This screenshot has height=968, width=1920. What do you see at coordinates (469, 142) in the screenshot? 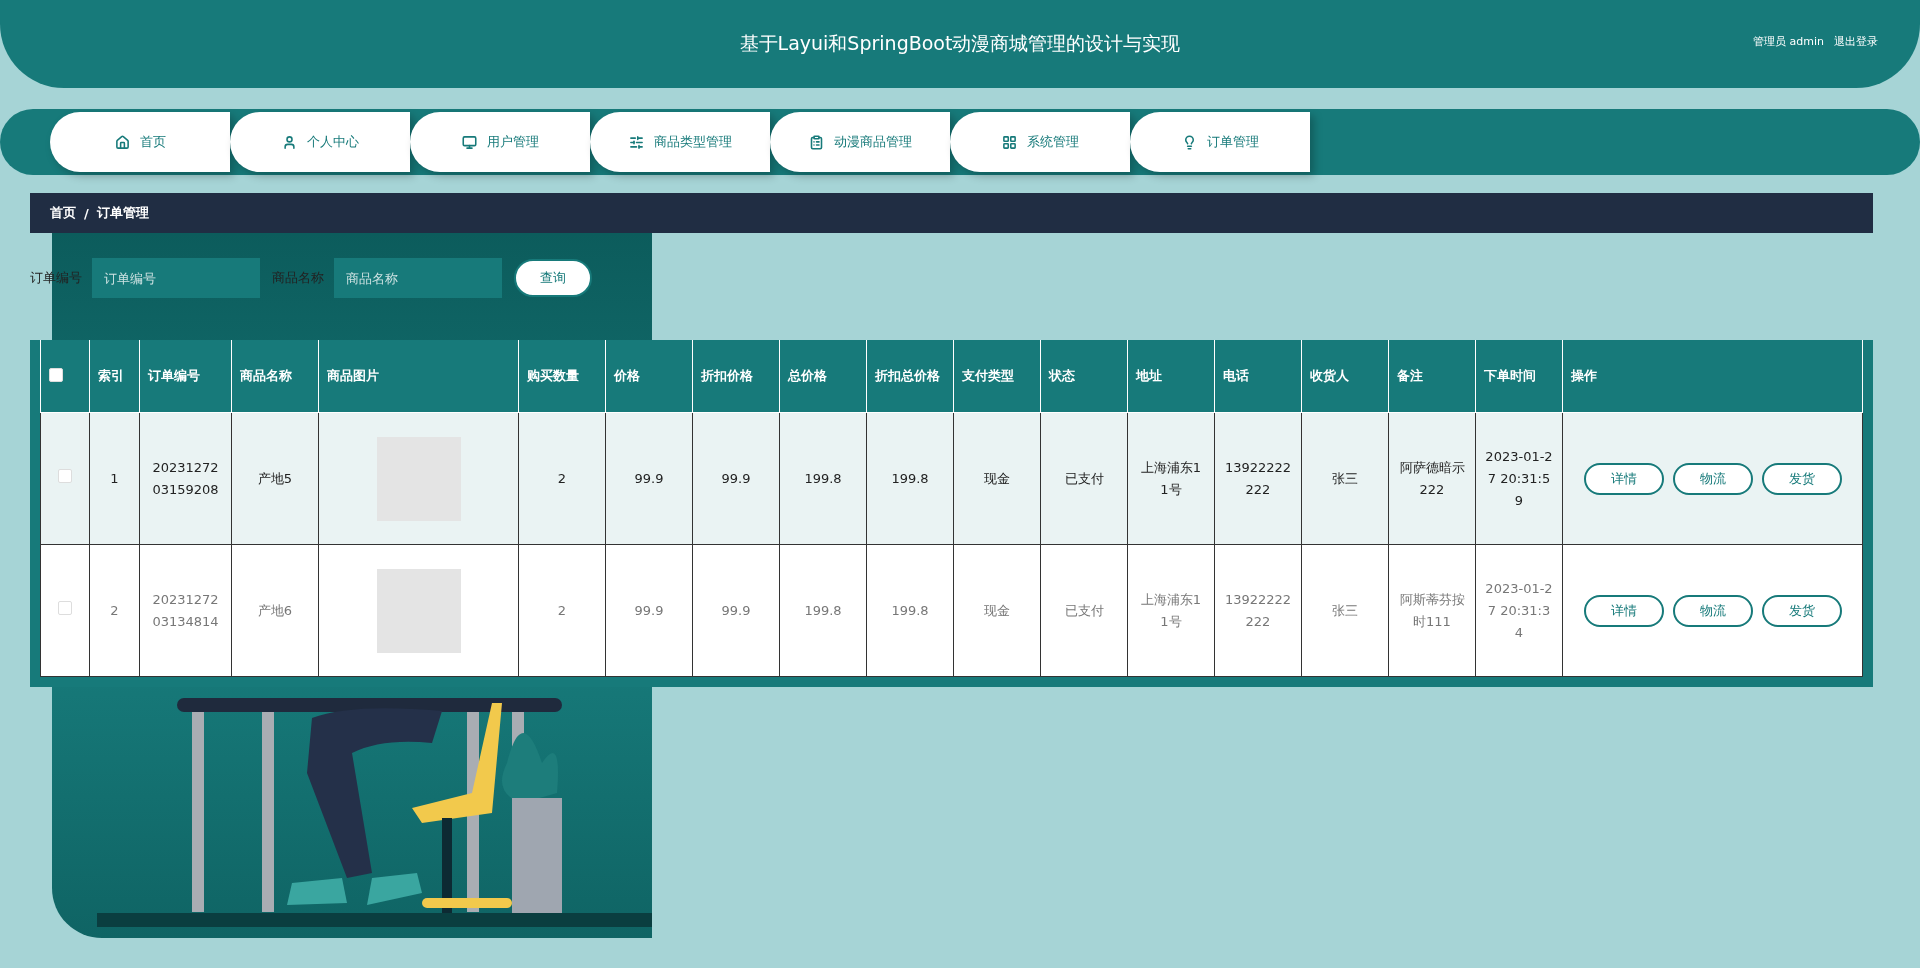
I see `monitor-icon` at bounding box center [469, 142].